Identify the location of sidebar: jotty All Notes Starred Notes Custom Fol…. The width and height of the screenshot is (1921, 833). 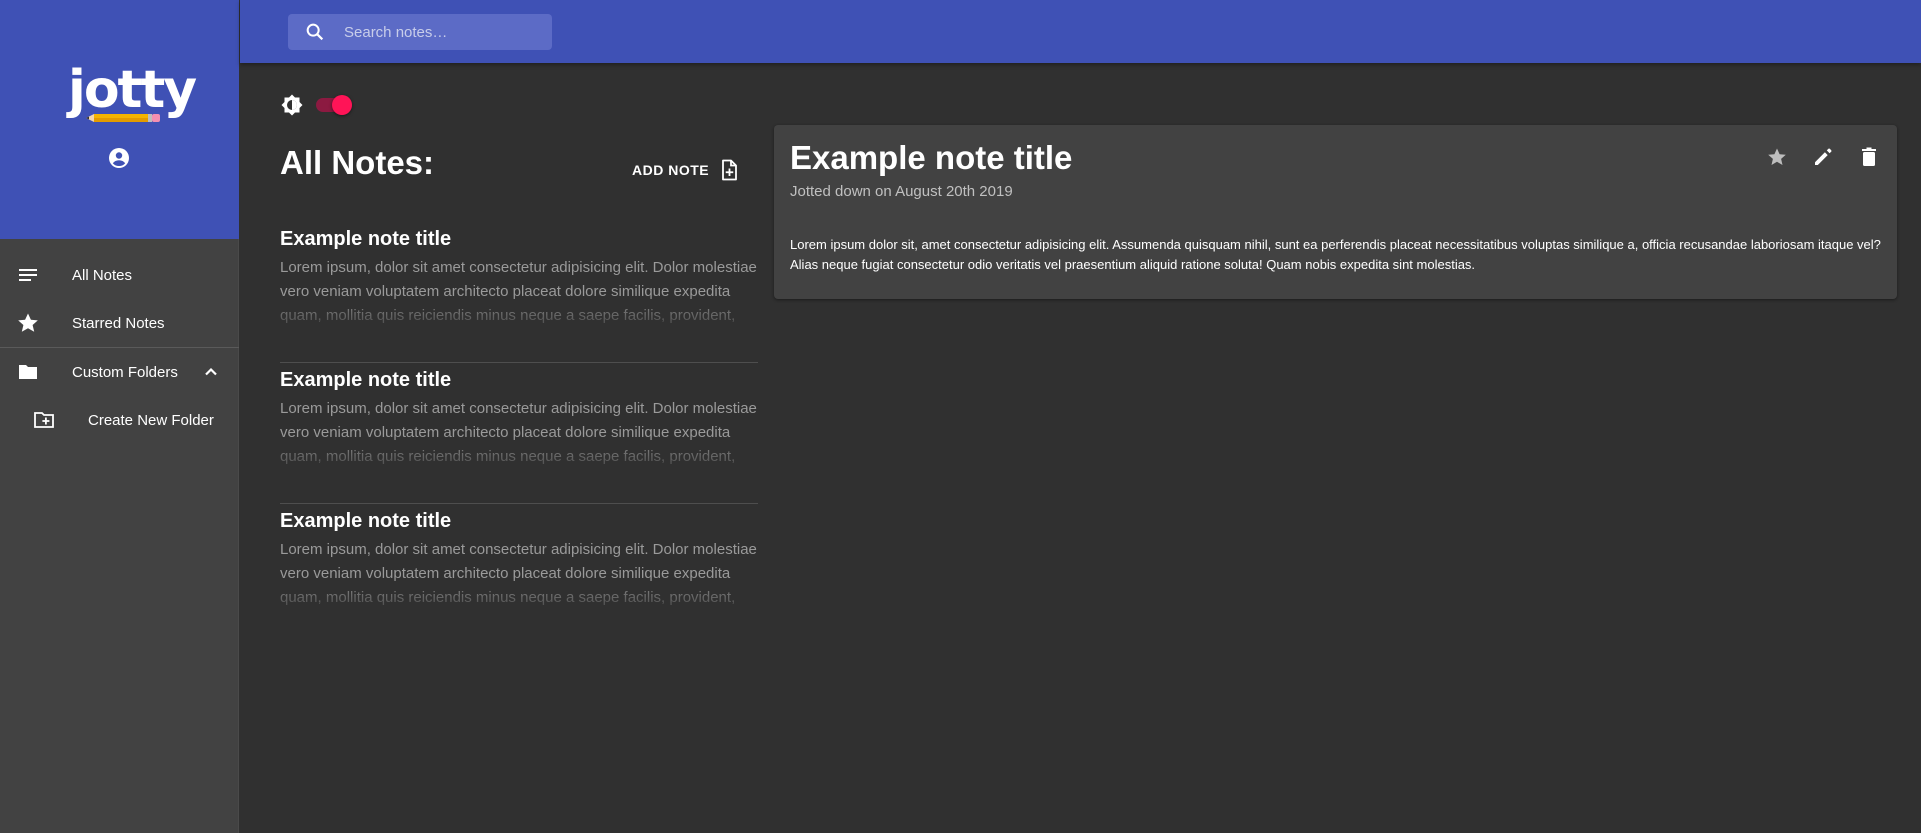
(119, 416).